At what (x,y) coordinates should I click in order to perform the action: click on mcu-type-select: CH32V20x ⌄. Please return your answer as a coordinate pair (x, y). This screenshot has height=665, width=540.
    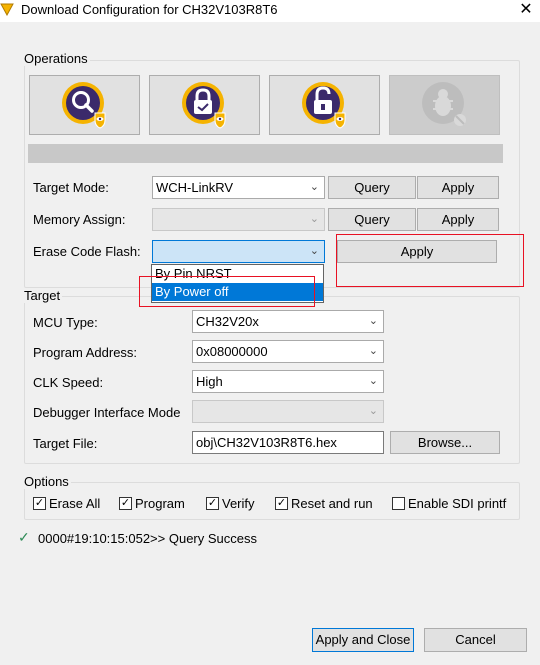
    Looking at the image, I should click on (288, 321).